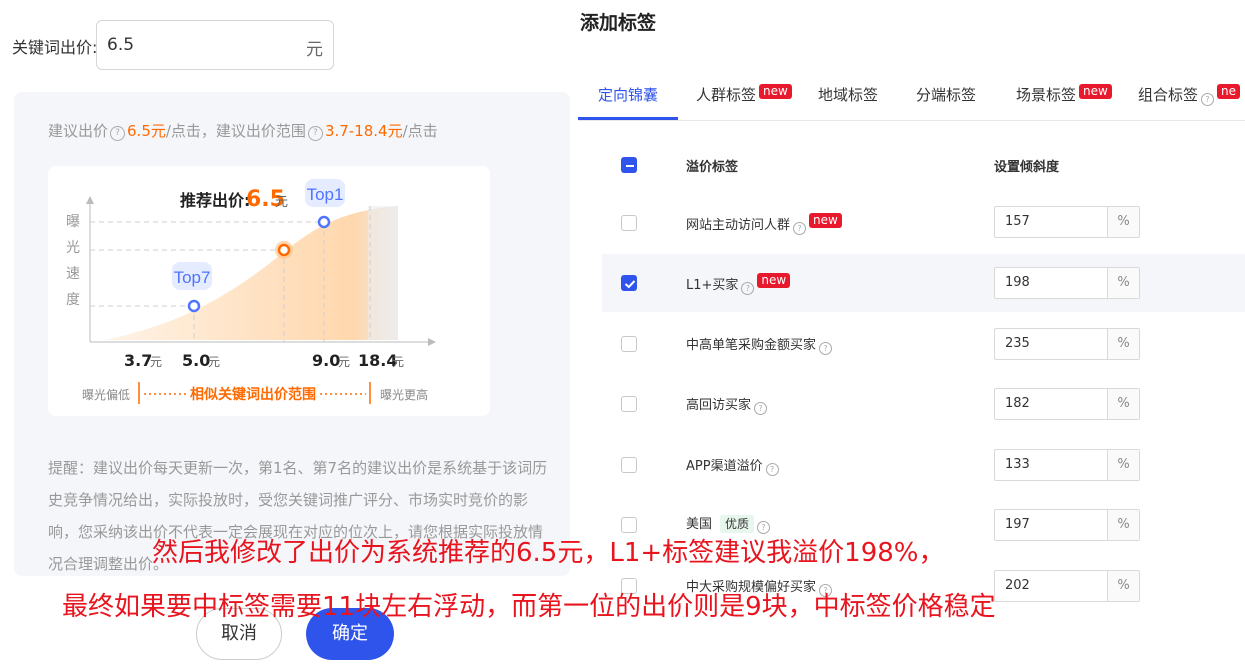 The image size is (1245, 671). What do you see at coordinates (1017, 221) in the screenshot?
I see `slope-value: 157` at bounding box center [1017, 221].